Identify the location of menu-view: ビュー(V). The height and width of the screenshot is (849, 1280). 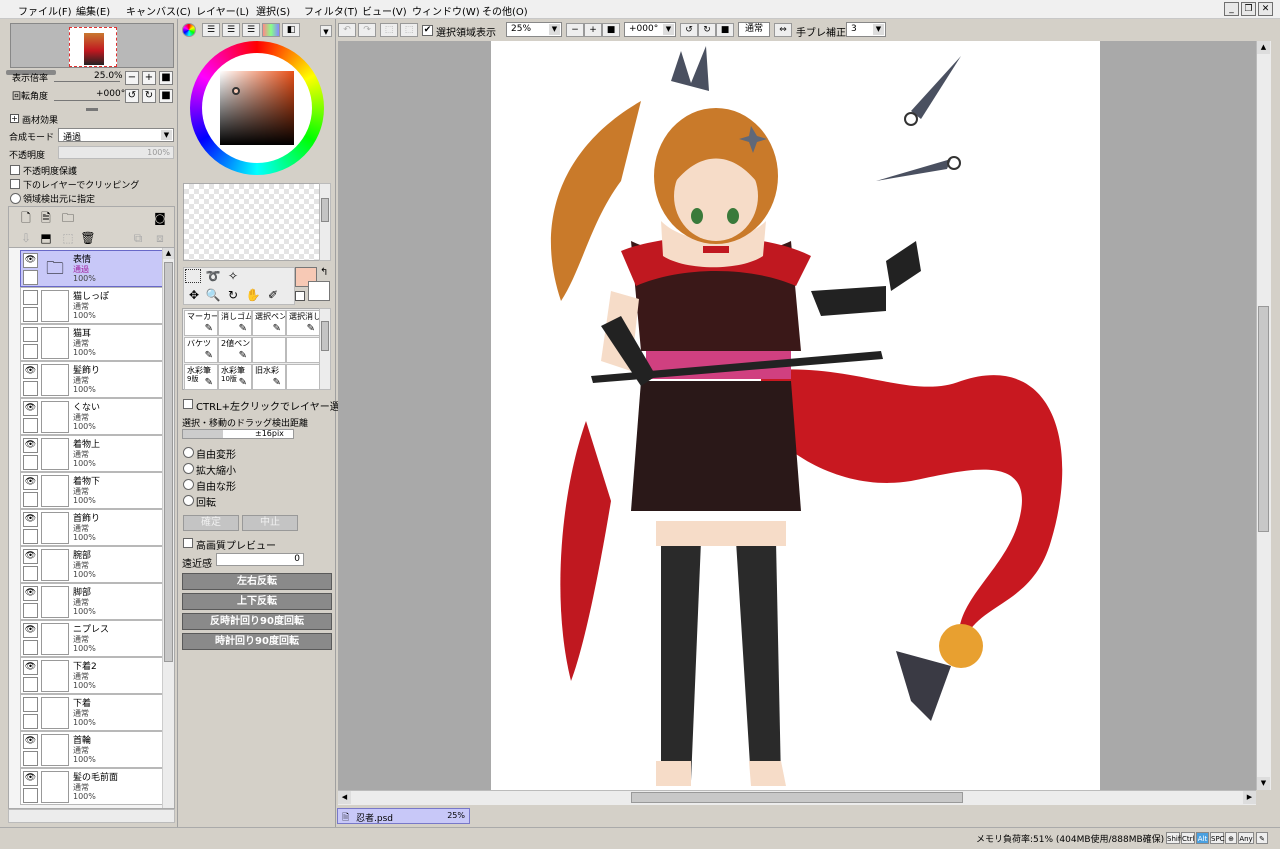
(384, 10).